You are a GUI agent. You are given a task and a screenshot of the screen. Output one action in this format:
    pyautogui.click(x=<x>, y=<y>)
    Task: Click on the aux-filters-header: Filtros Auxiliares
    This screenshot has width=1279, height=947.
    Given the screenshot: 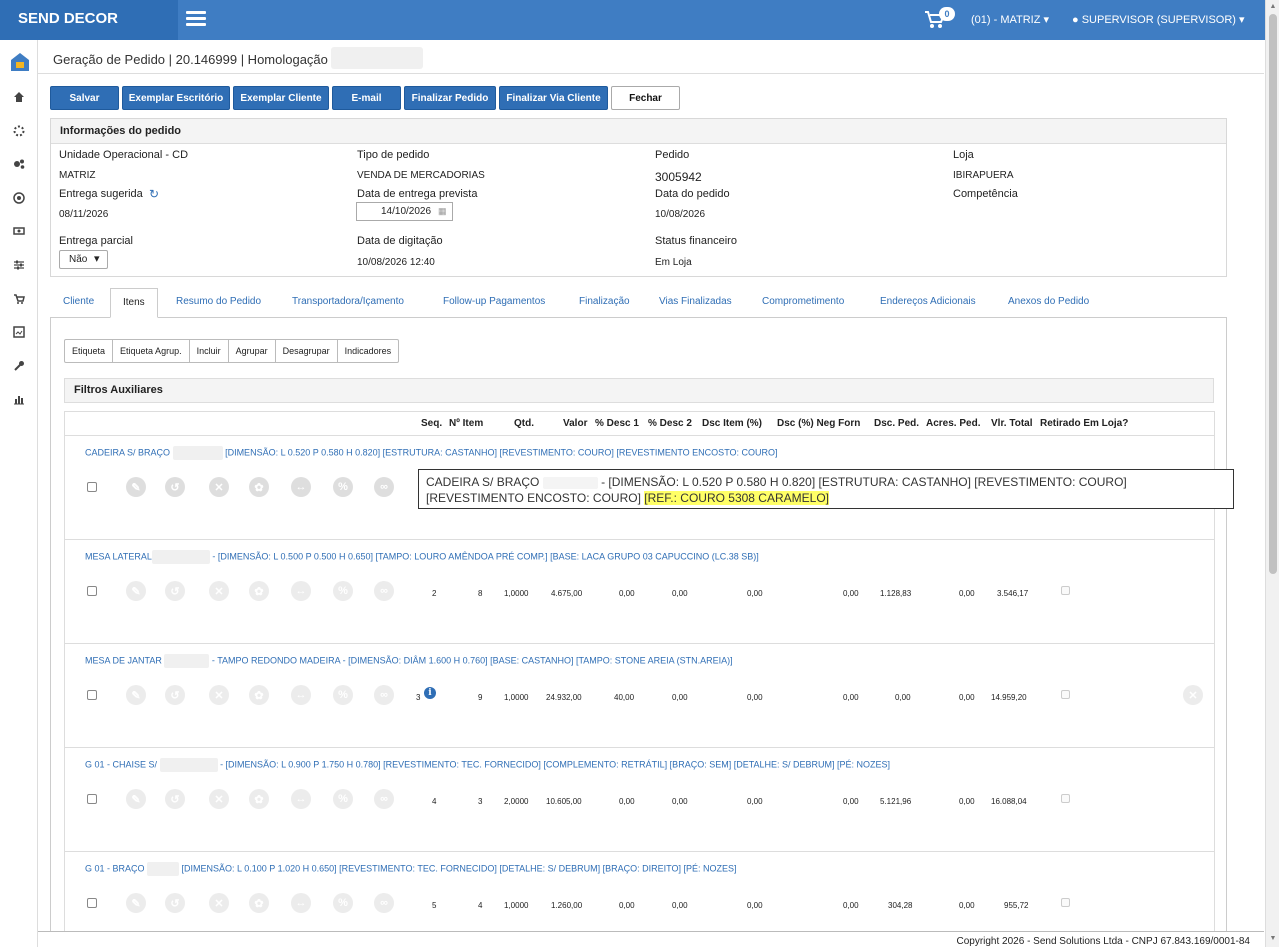 What is the action you would take?
    pyautogui.click(x=639, y=390)
    